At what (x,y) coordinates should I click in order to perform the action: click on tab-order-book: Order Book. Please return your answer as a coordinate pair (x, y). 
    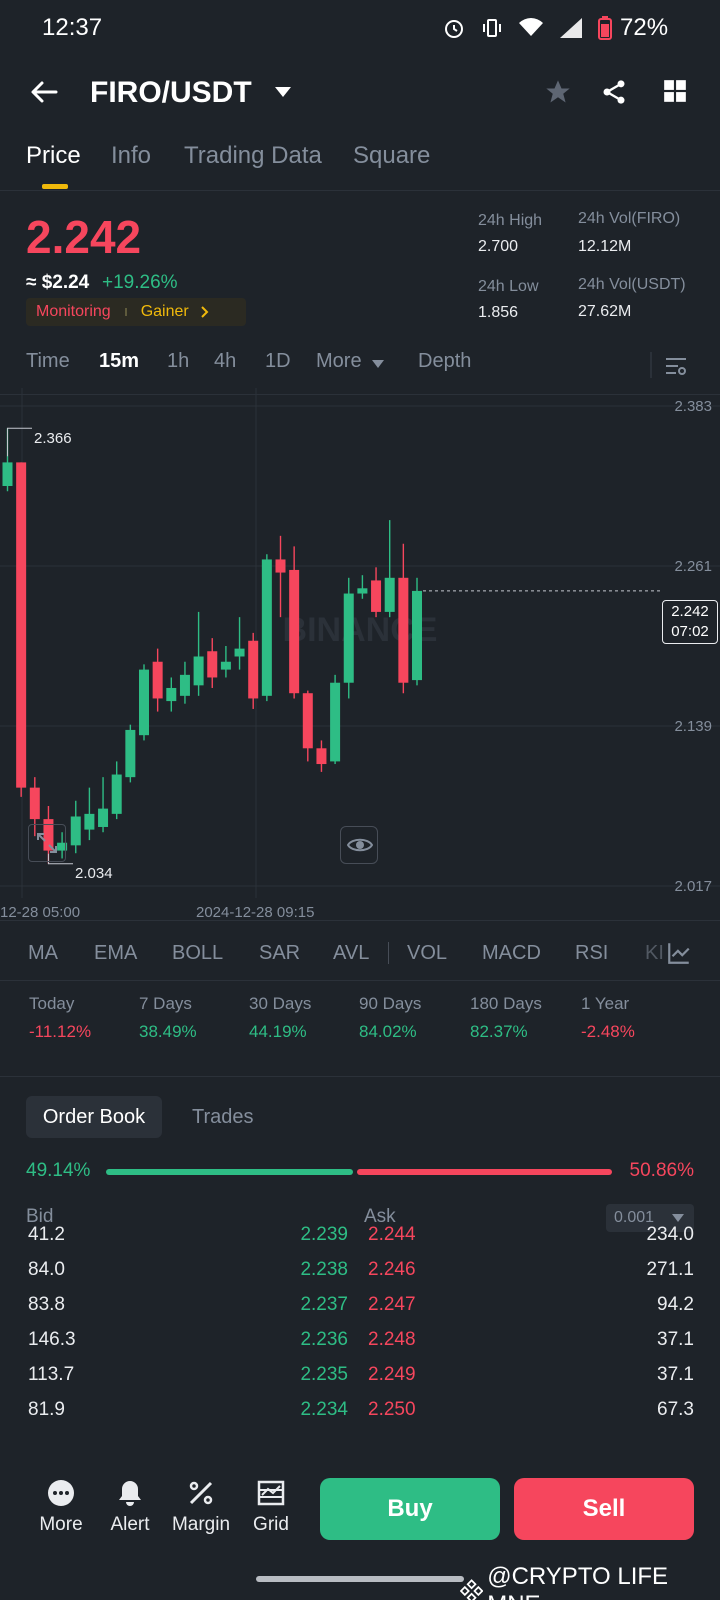
    Looking at the image, I should click on (94, 1117).